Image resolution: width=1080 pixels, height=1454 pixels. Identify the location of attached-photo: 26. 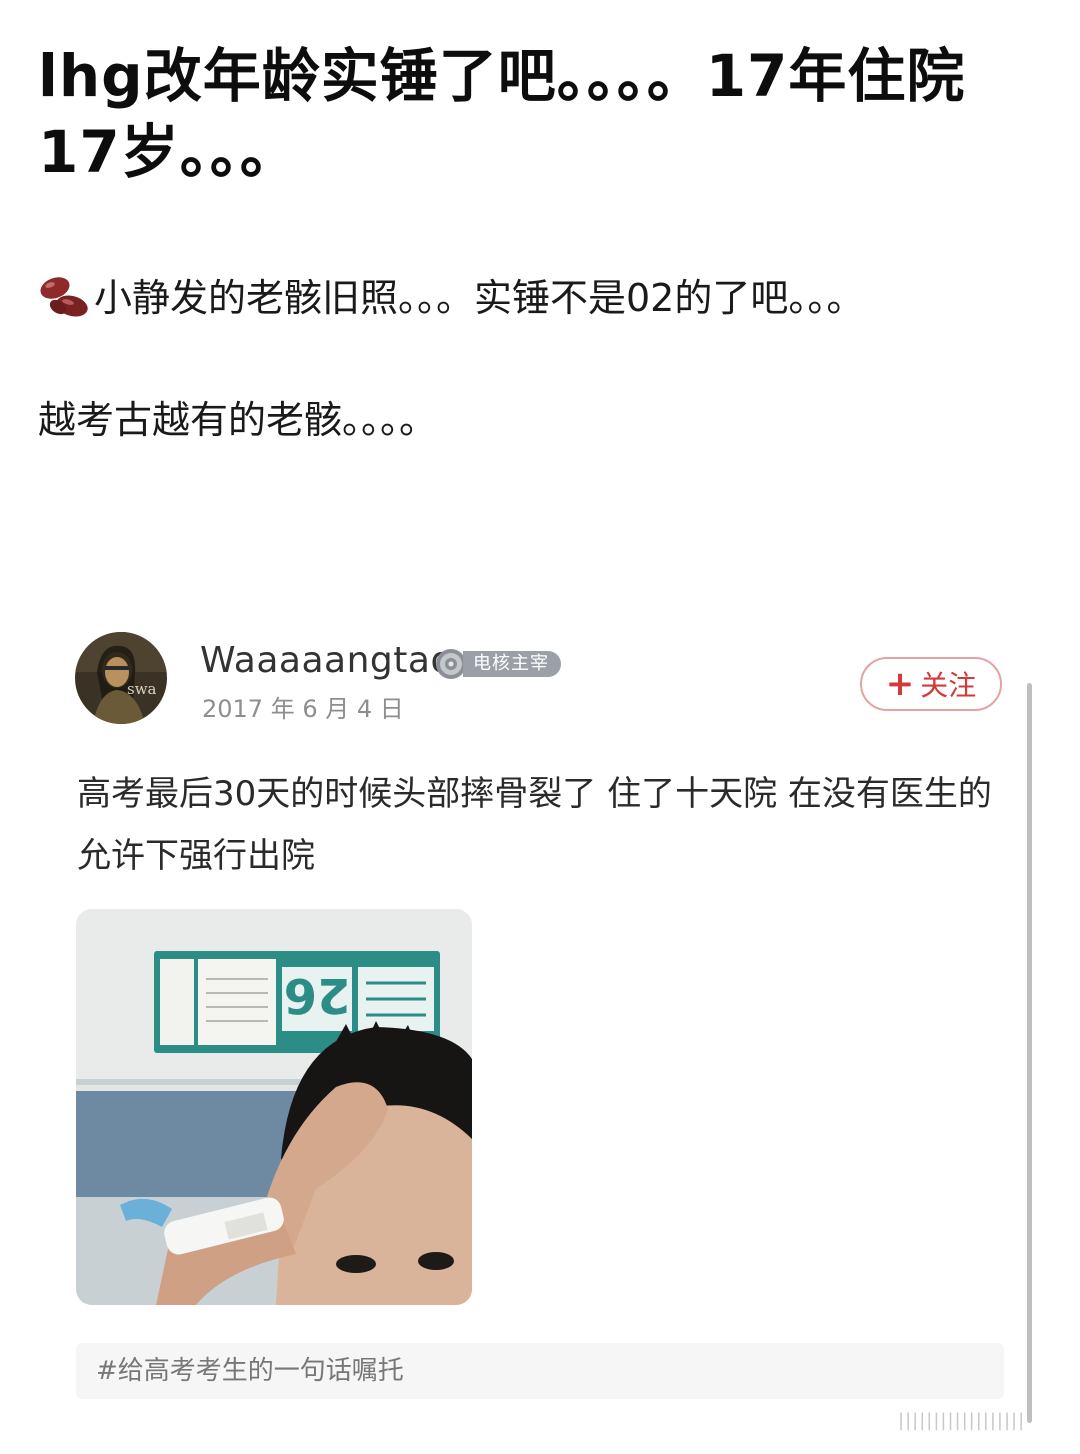
(274, 1107).